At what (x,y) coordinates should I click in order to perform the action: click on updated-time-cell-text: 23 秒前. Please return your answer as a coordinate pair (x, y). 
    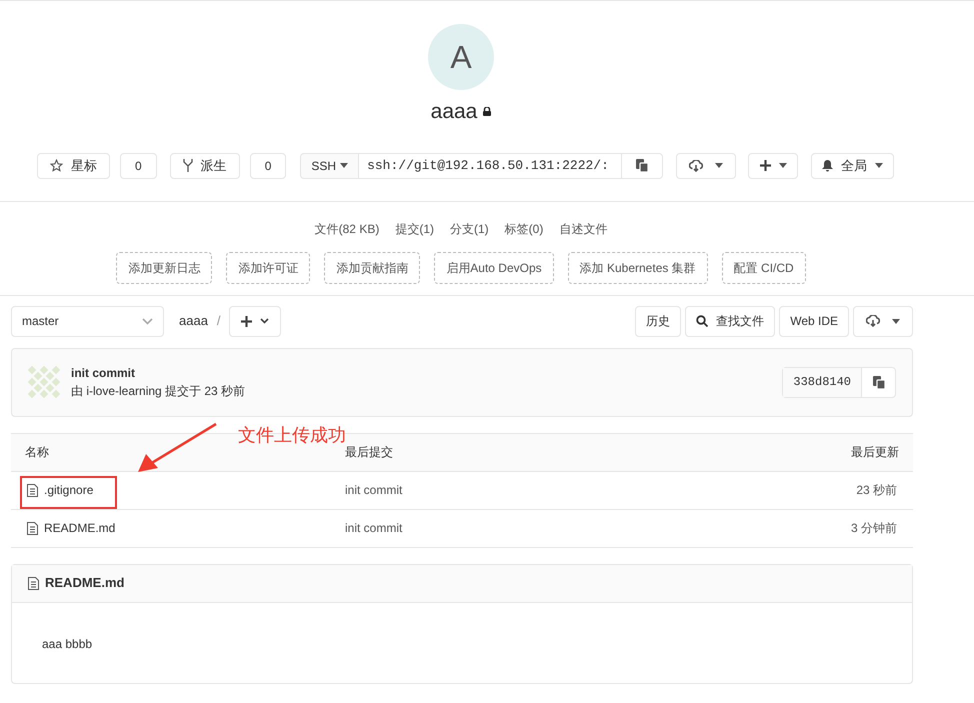
    Looking at the image, I should click on (876, 490).